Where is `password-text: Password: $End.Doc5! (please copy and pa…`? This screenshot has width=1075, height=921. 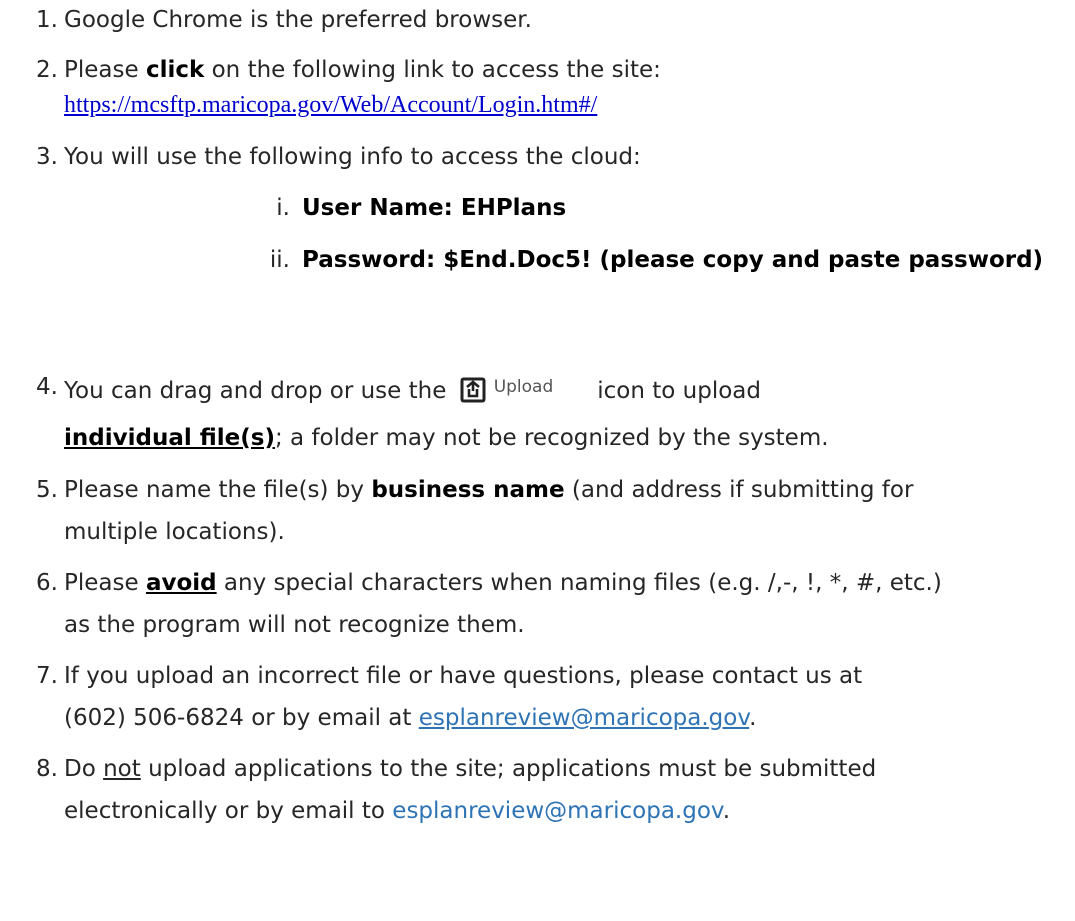 password-text: Password: $End.Doc5! (please copy and pa… is located at coordinates (673, 260).